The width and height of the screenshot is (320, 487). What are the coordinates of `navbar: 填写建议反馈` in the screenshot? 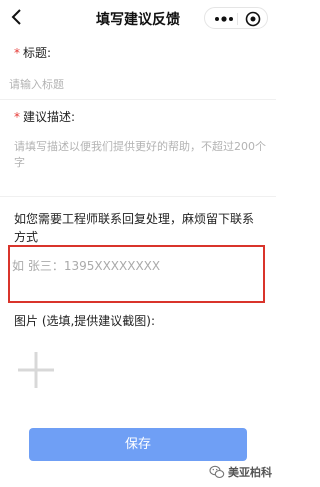 It's located at (138, 18).